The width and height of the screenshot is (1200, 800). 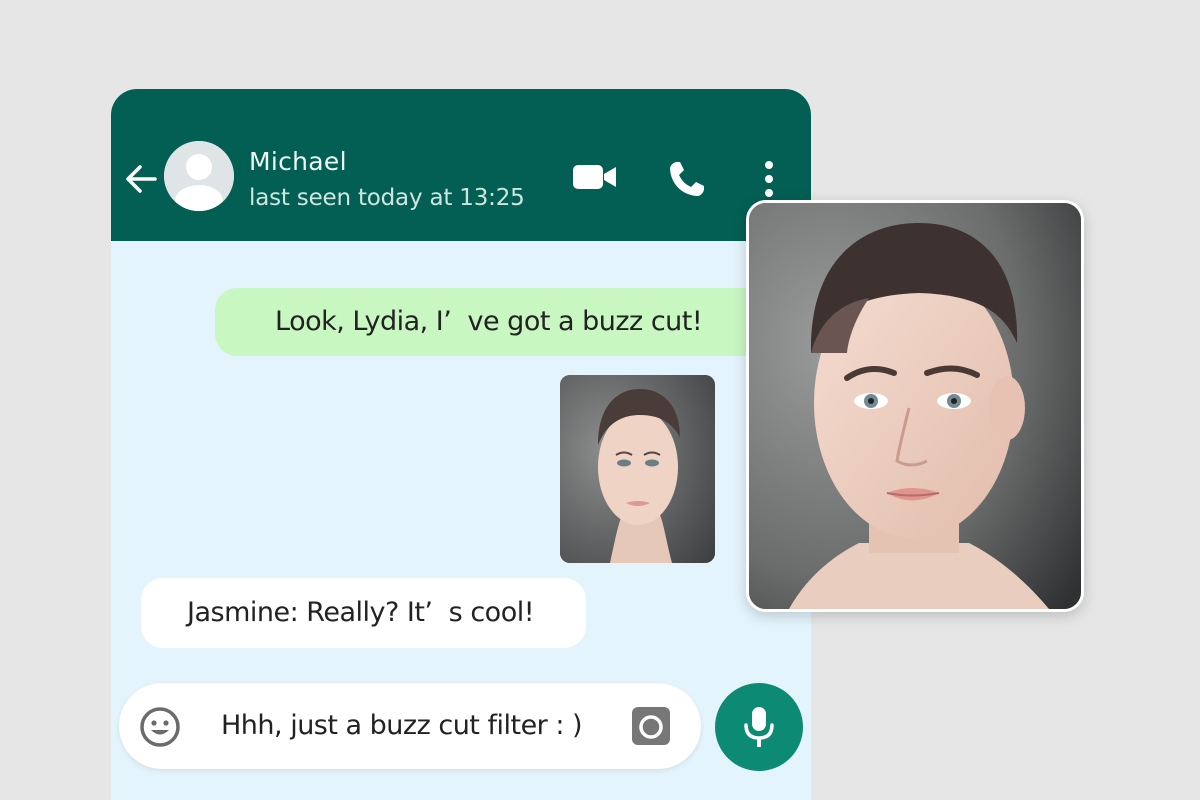 I want to click on voice-message-button, so click(x=759, y=727).